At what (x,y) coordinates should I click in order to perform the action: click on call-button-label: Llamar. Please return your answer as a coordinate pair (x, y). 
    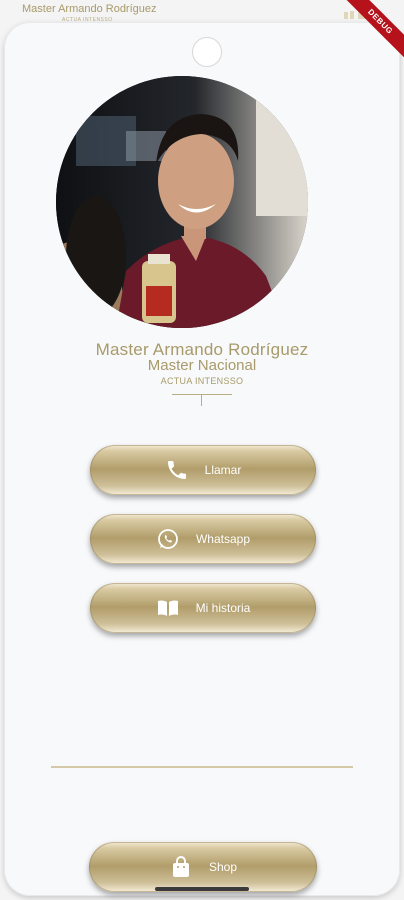
    Looking at the image, I should click on (223, 470).